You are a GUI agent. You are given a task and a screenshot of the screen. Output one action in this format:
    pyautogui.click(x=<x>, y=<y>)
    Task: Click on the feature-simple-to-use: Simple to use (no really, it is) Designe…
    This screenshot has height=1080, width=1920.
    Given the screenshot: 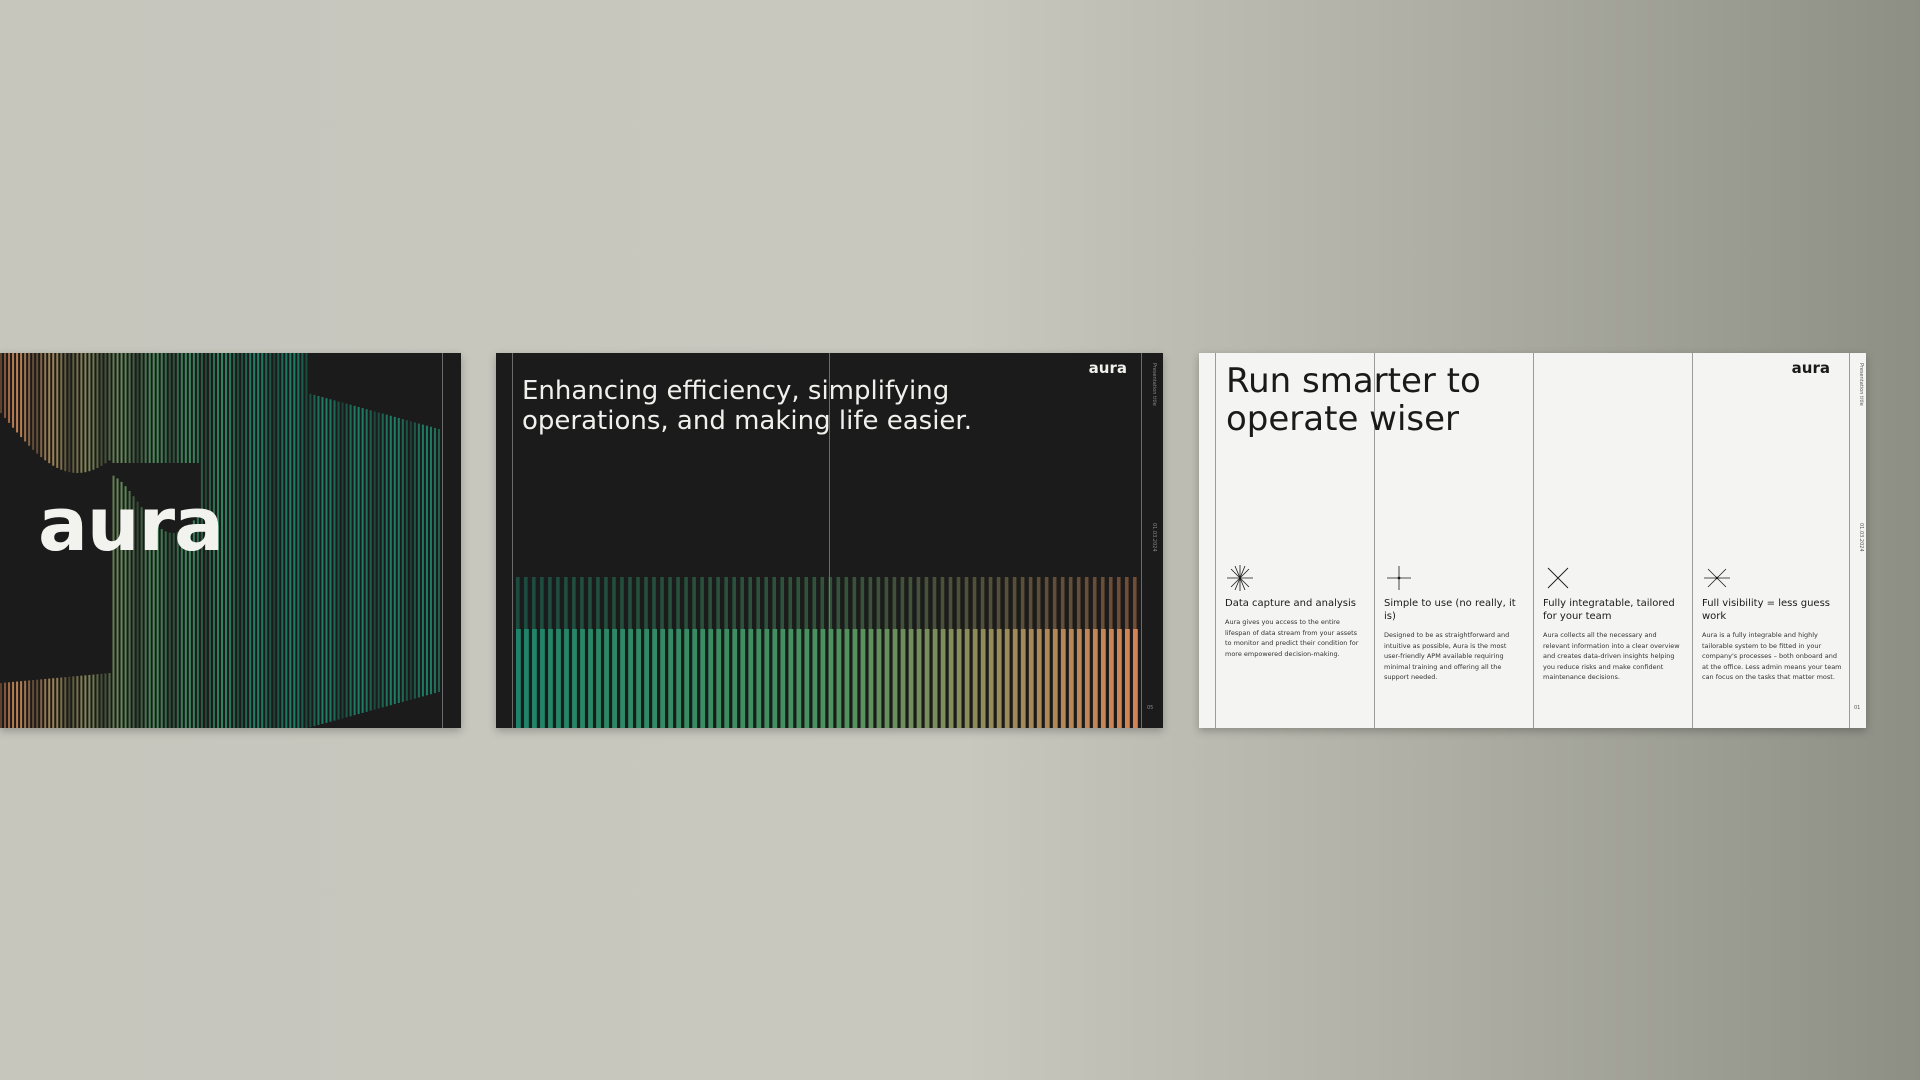 What is the action you would take?
    pyautogui.click(x=1454, y=623)
    